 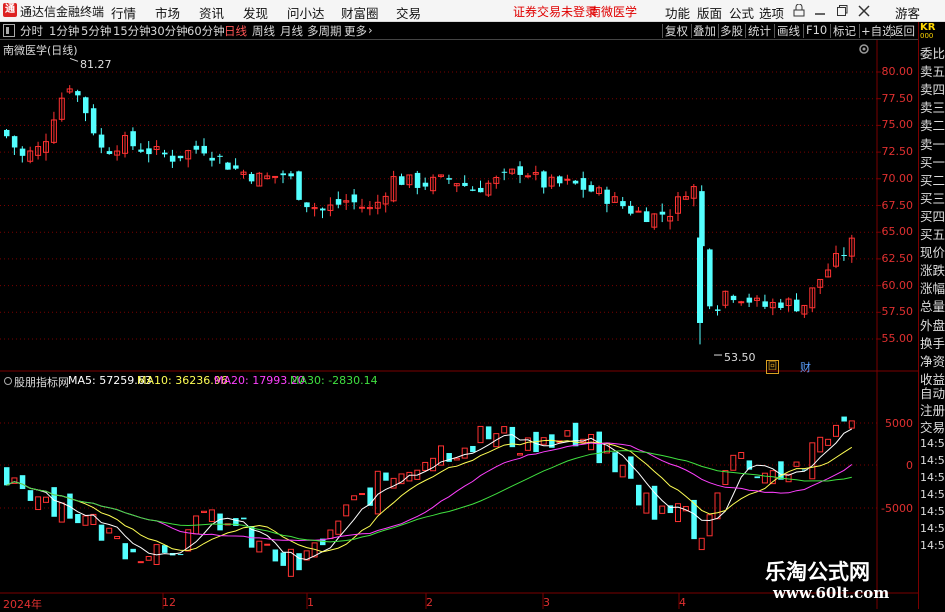 What do you see at coordinates (263, 31) in the screenshot?
I see `period-weekly: 周线` at bounding box center [263, 31].